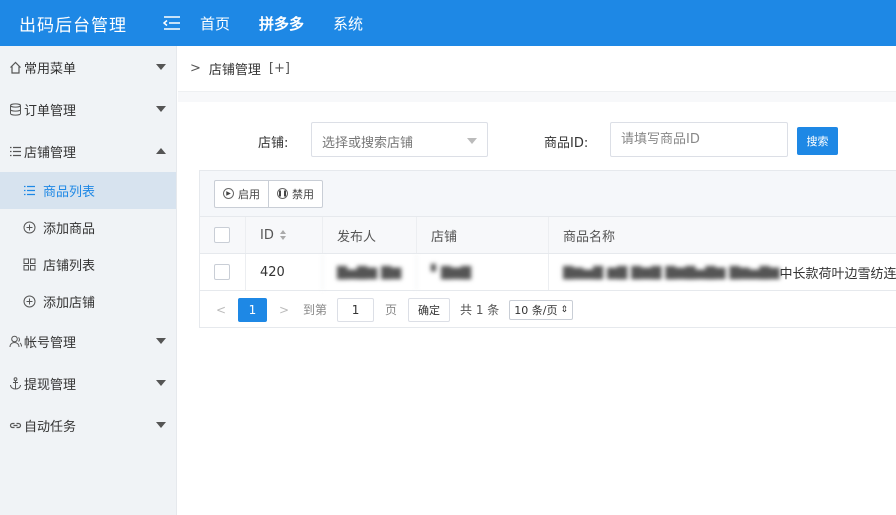  Describe the element at coordinates (88, 151) in the screenshot. I see `sidebar-group-shops: 店铺管理` at that location.